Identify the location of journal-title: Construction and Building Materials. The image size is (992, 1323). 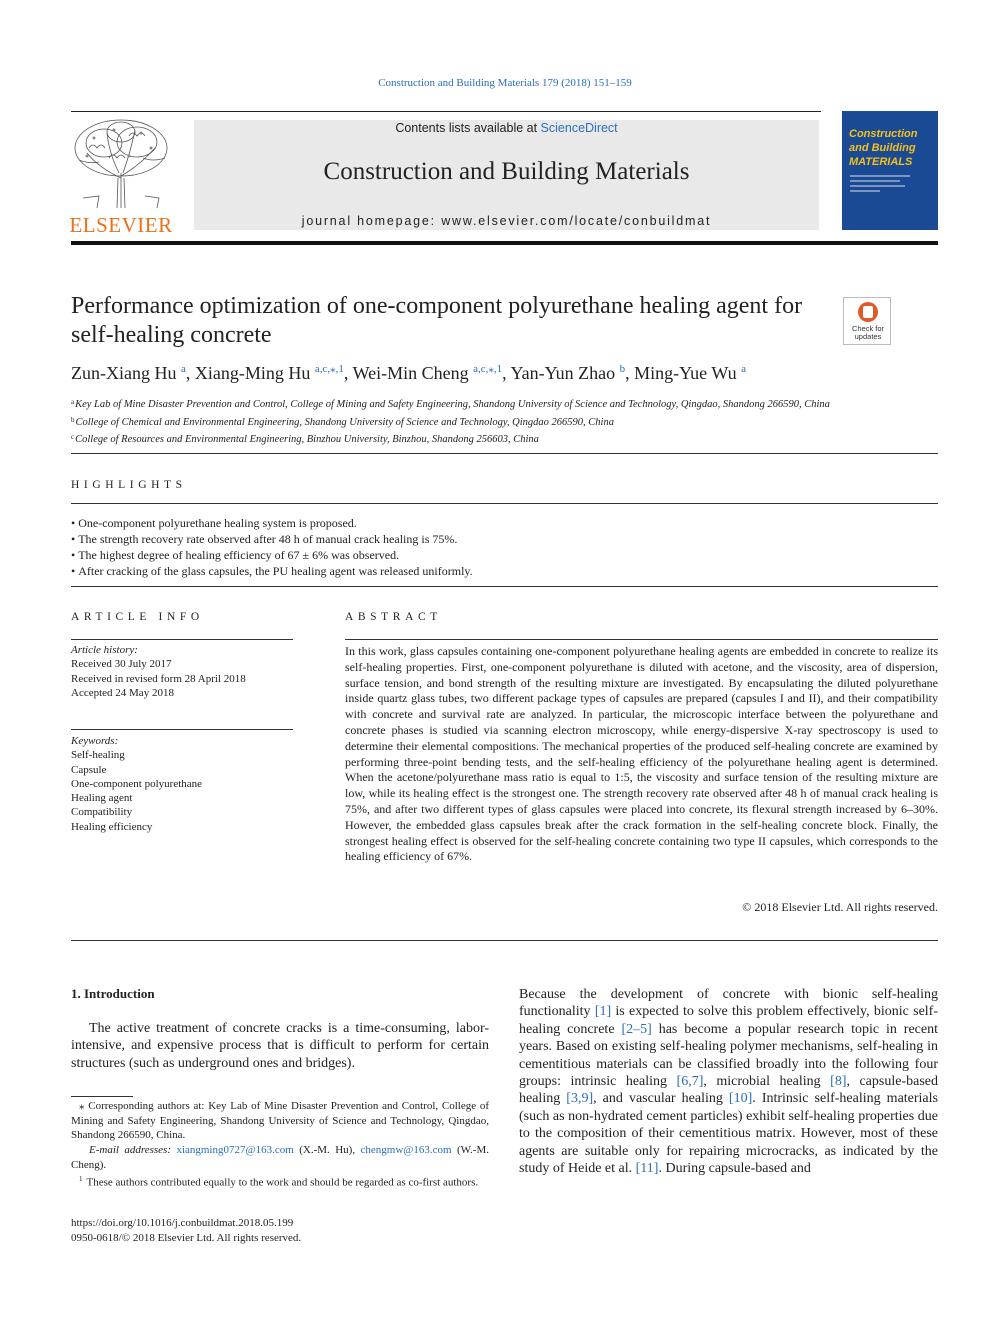
(506, 171).